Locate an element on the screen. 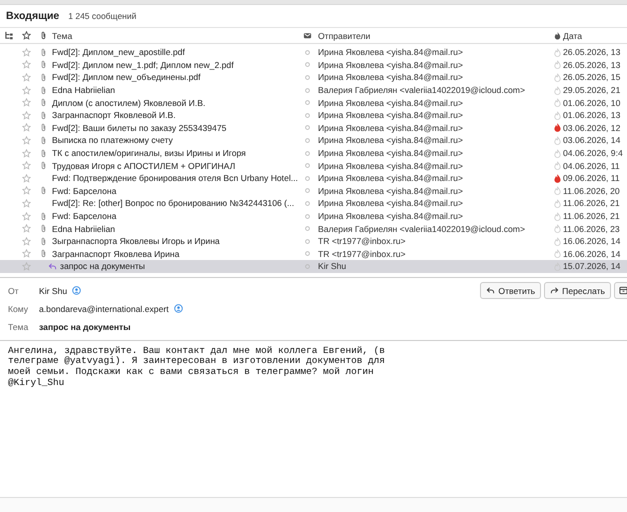 The image size is (627, 512). date-text: 26.05.2026, 15 is located at coordinates (592, 77).